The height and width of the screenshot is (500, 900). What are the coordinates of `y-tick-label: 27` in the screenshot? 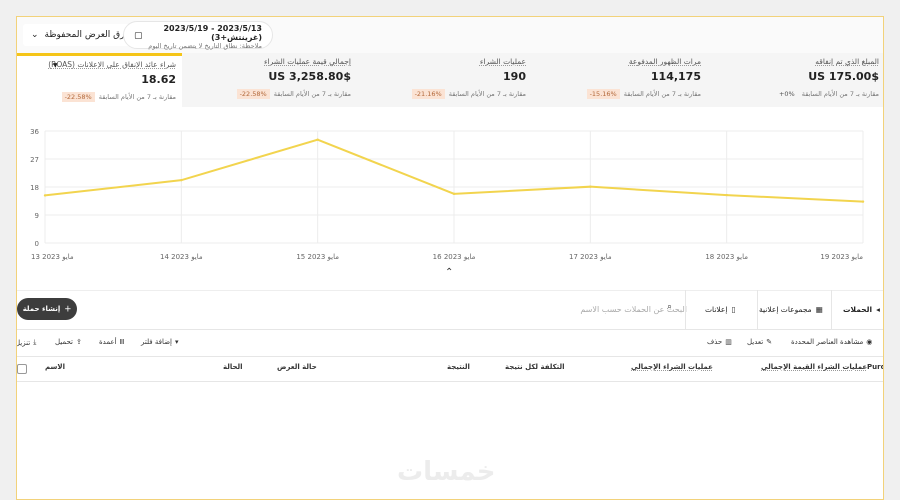 It's located at (34, 160).